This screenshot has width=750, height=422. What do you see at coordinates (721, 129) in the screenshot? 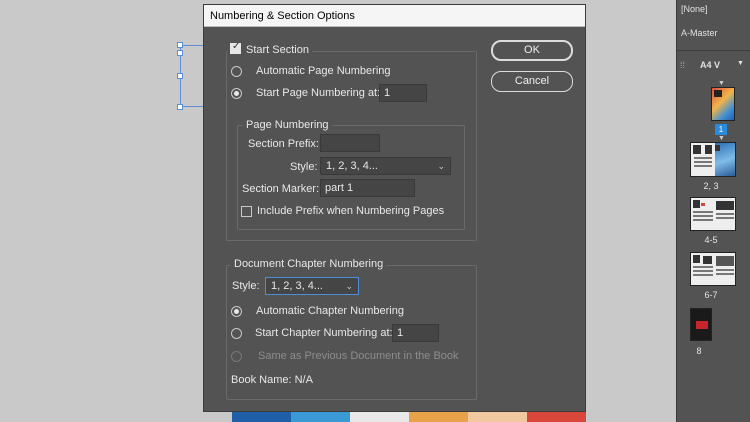
I see `current-page-badge: 1` at bounding box center [721, 129].